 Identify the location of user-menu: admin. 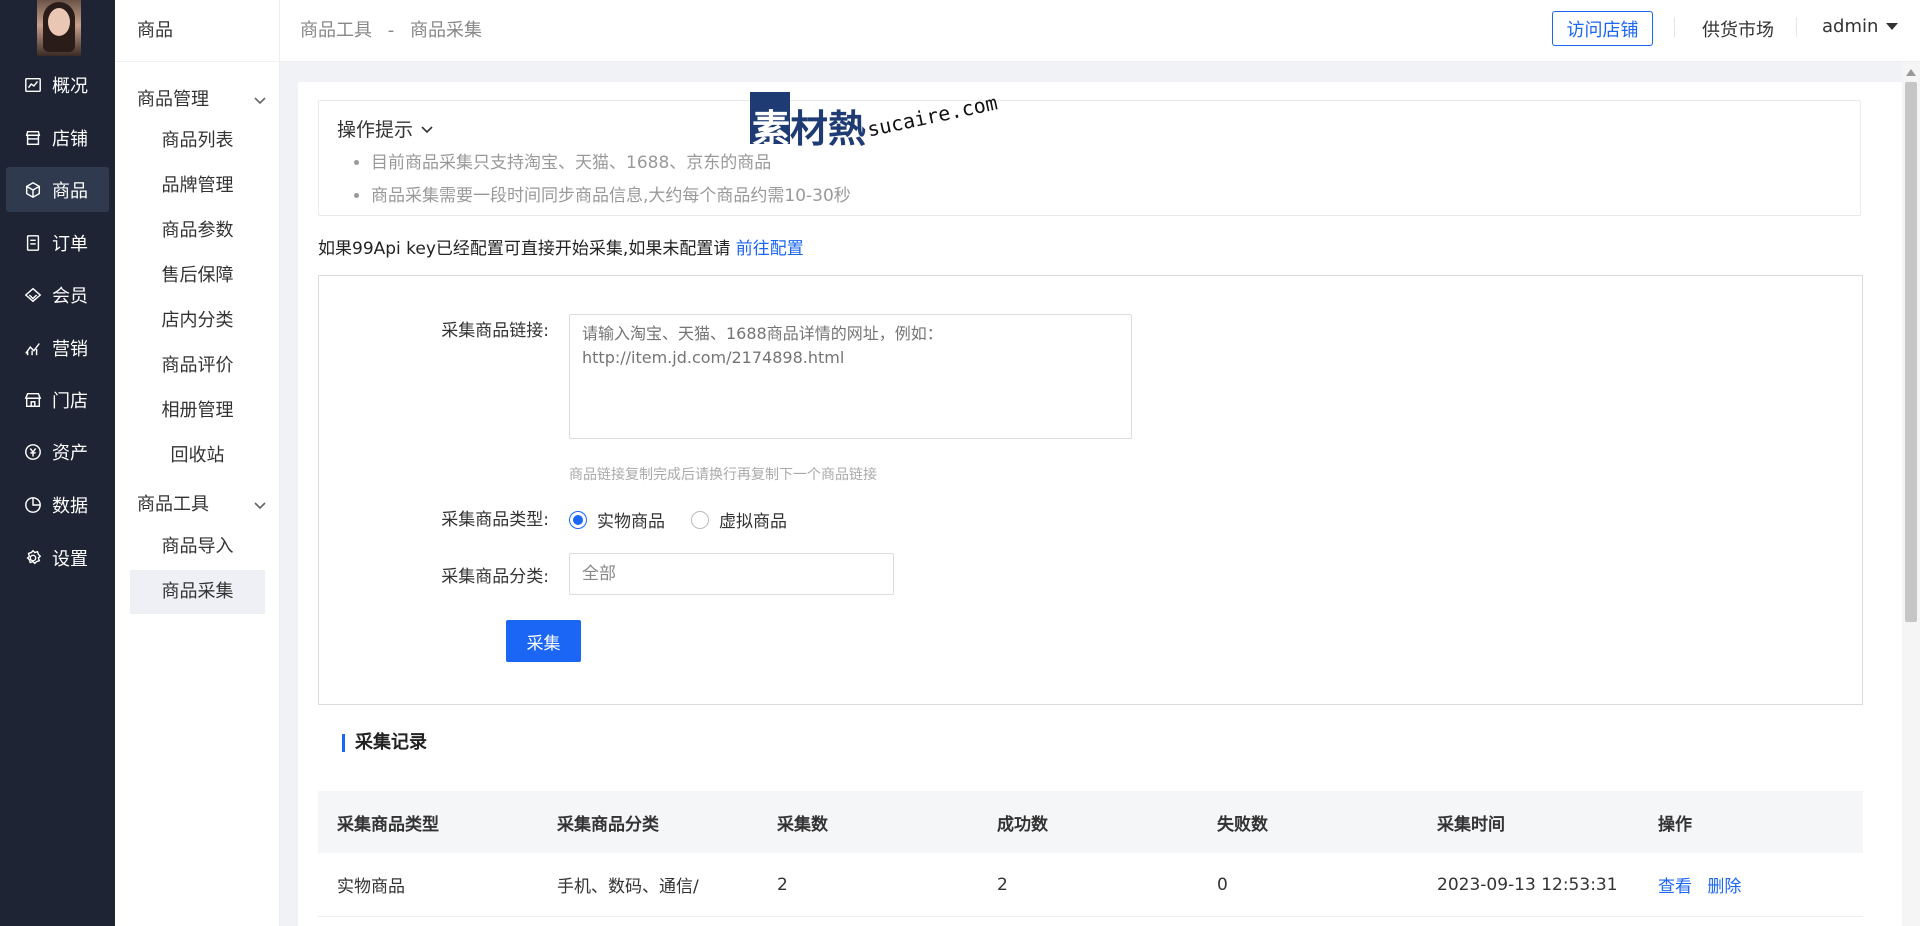
(1860, 26).